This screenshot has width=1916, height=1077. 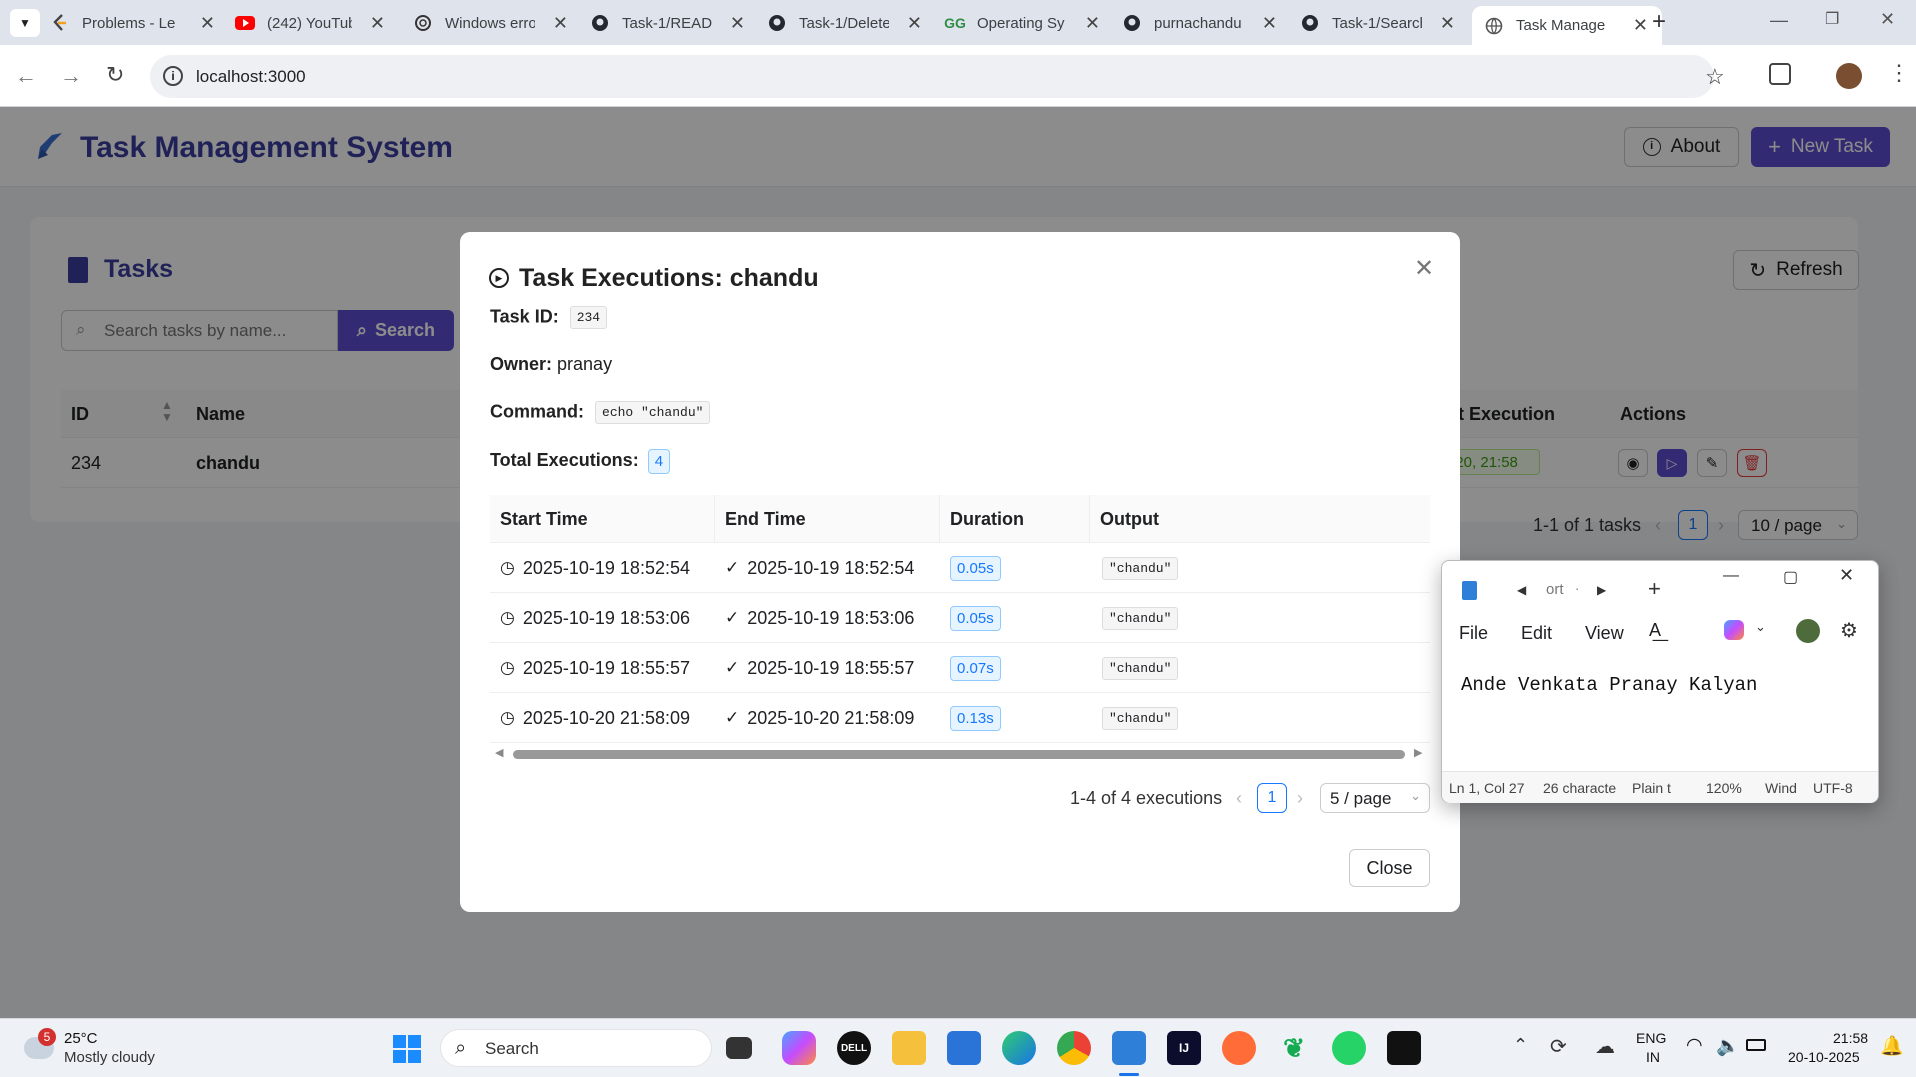 What do you see at coordinates (499, 752) in the screenshot?
I see `scroll-left-icon: ◀` at bounding box center [499, 752].